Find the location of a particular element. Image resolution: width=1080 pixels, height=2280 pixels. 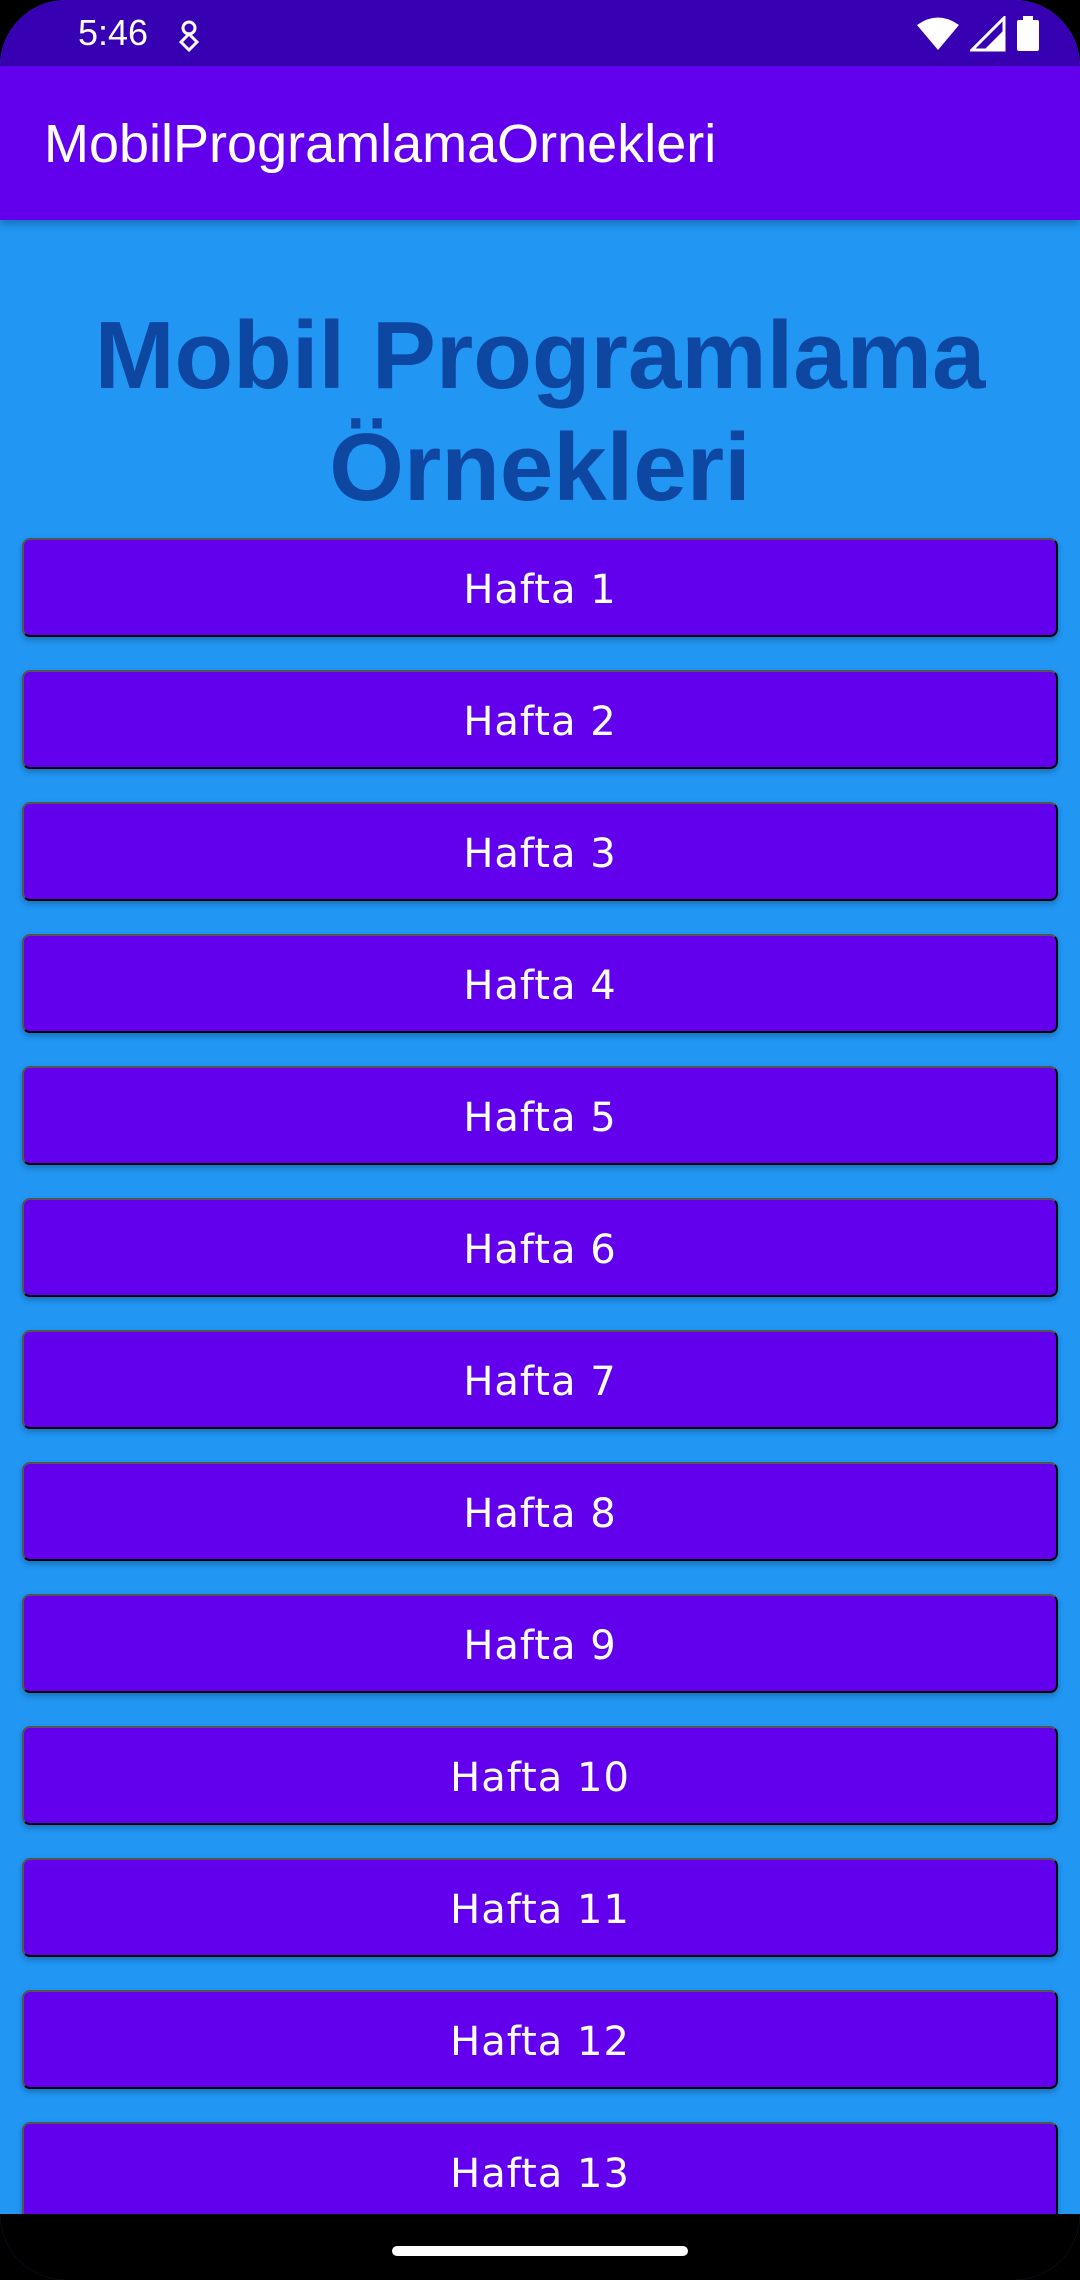

location-pin-icon is located at coordinates (189, 35).